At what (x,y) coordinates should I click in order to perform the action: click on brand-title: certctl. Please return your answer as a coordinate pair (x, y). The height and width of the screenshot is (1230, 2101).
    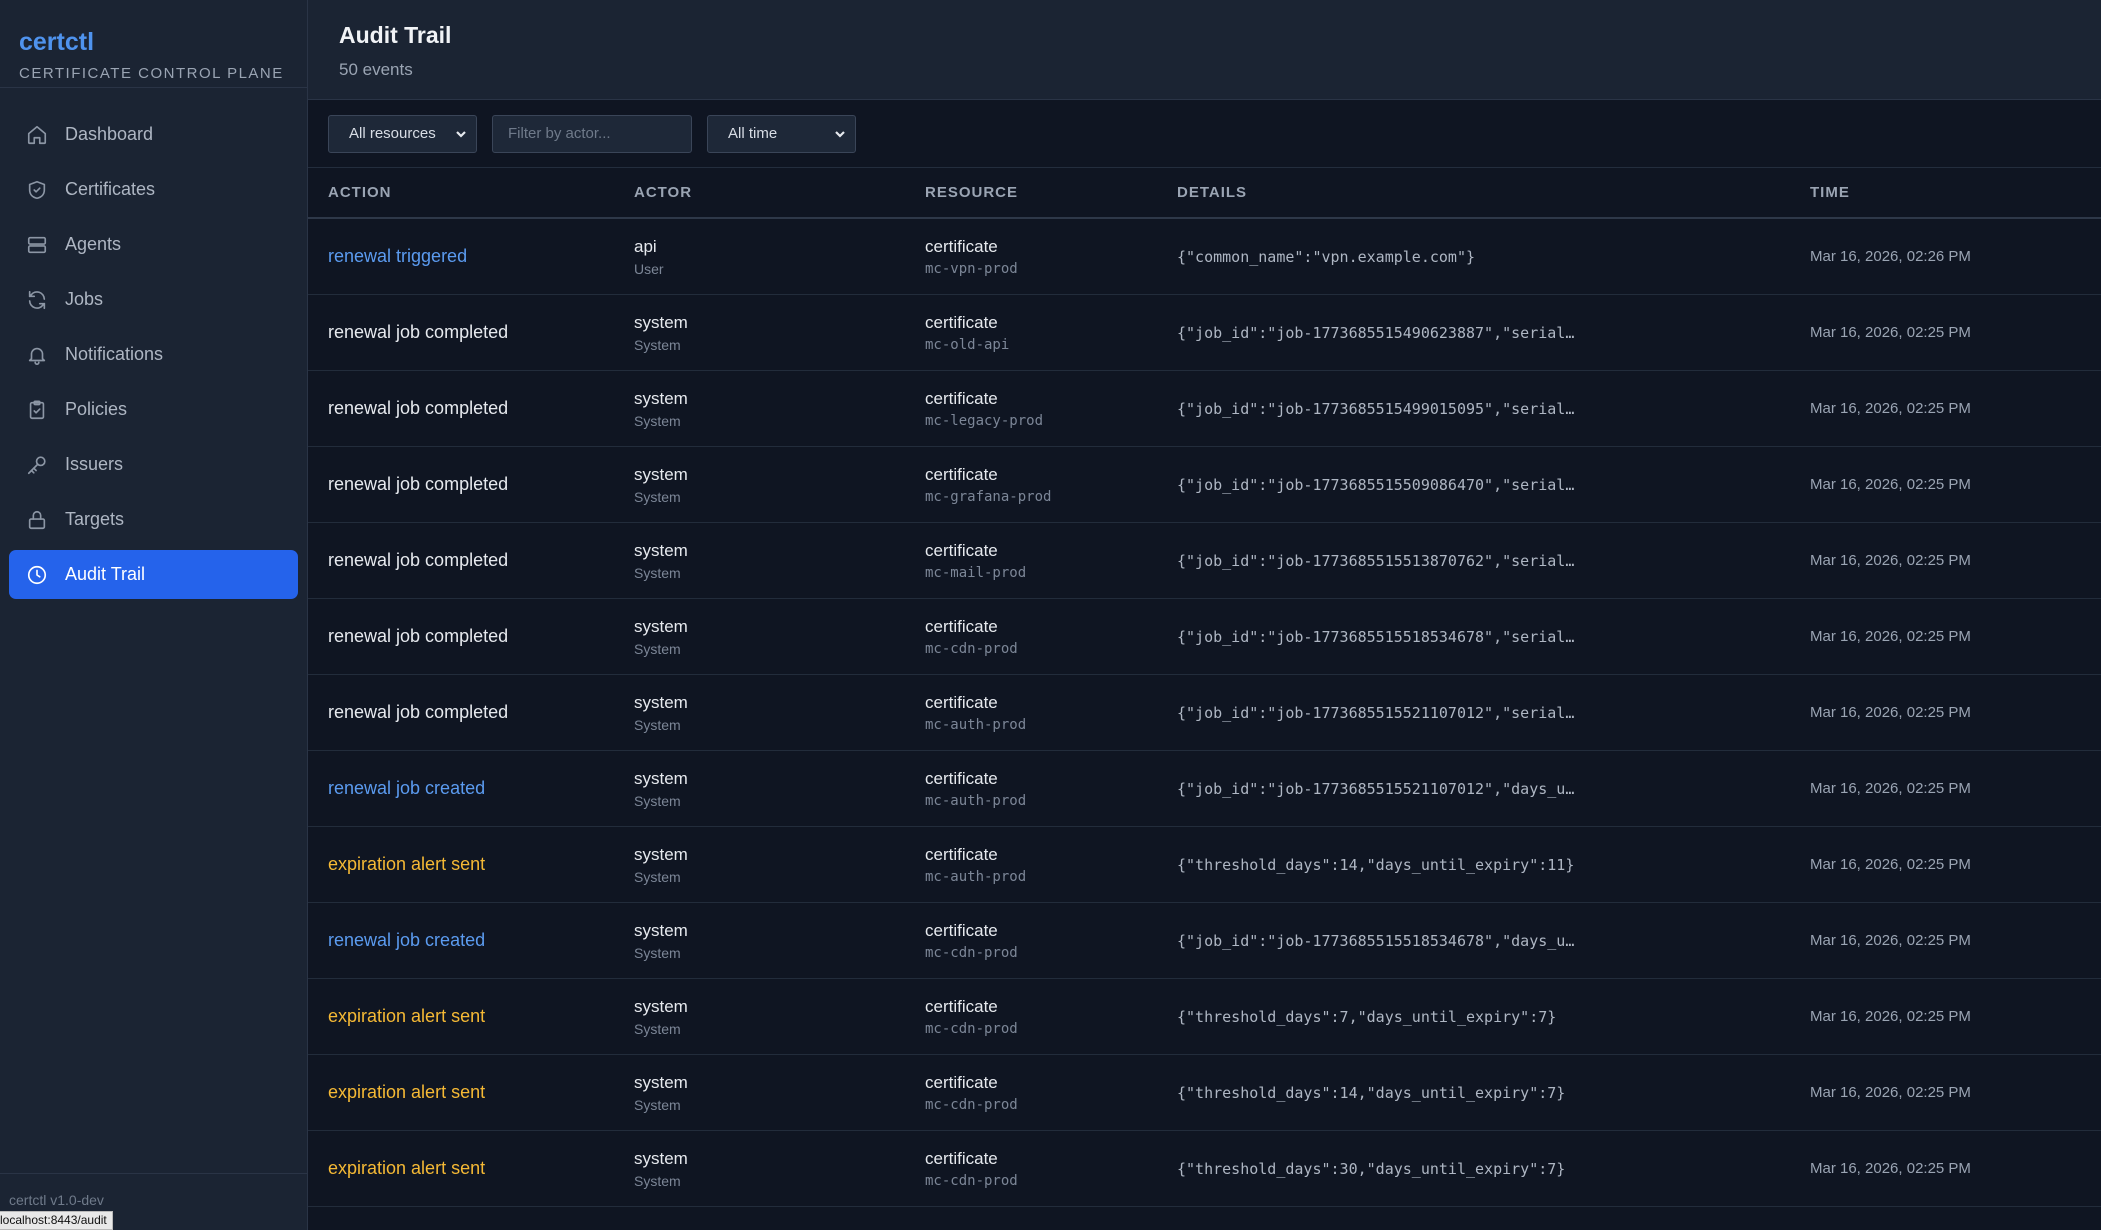
    Looking at the image, I should click on (153, 42).